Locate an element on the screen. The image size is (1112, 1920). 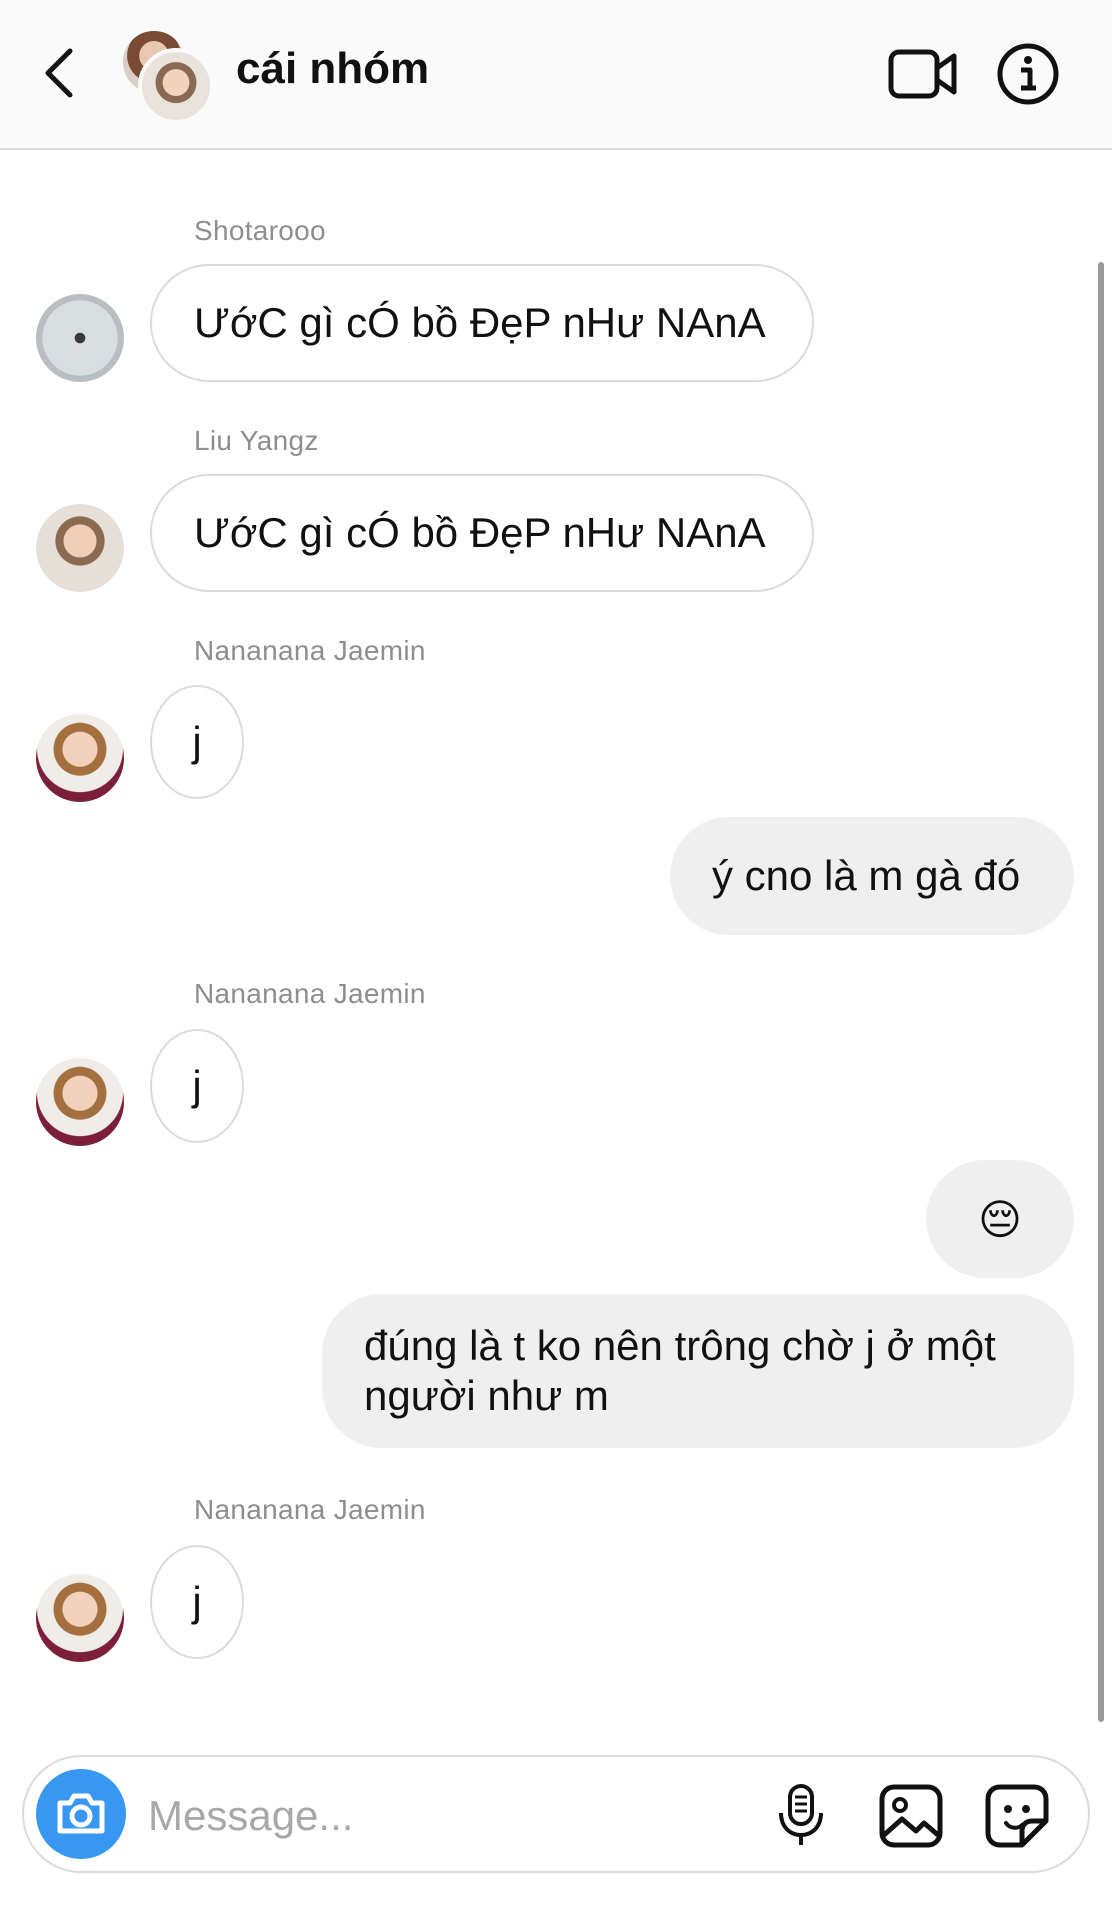
microphone-icon is located at coordinates (801, 1814).